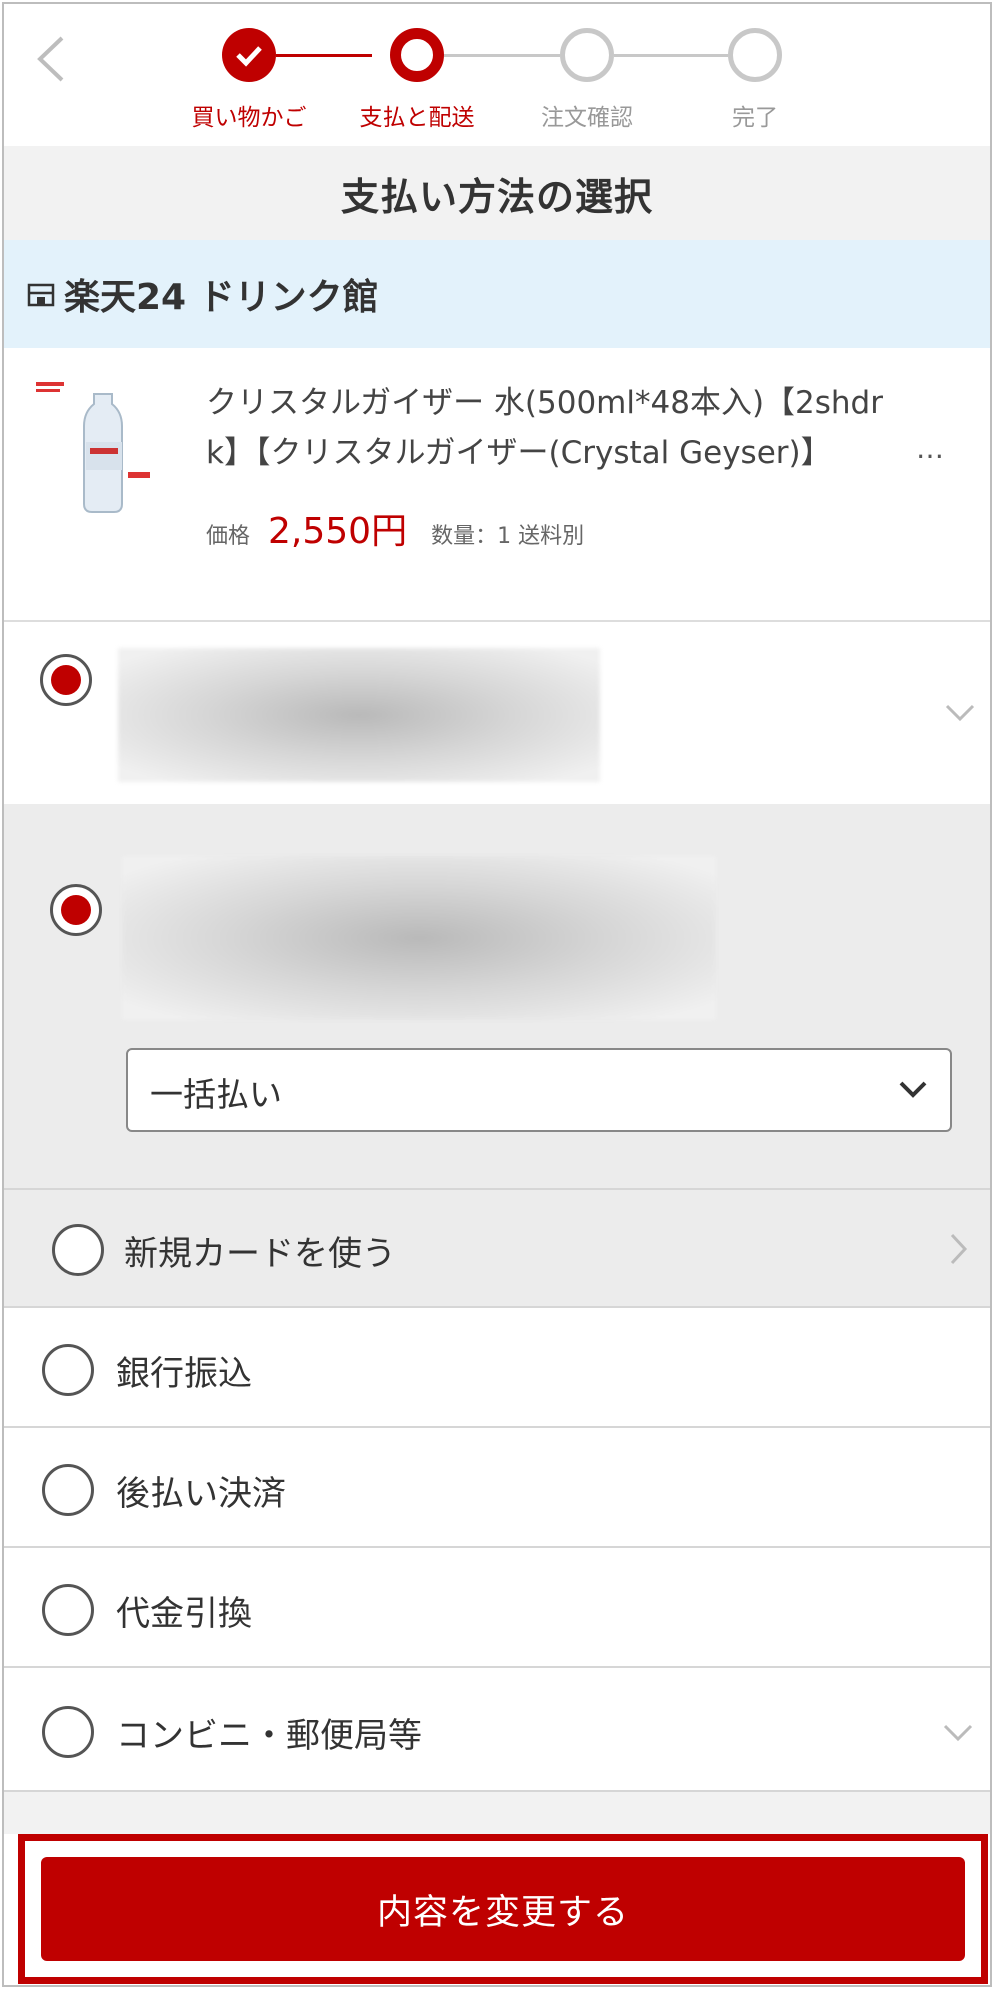 The width and height of the screenshot is (996, 1991). I want to click on redacted-card-info, so click(359, 715).